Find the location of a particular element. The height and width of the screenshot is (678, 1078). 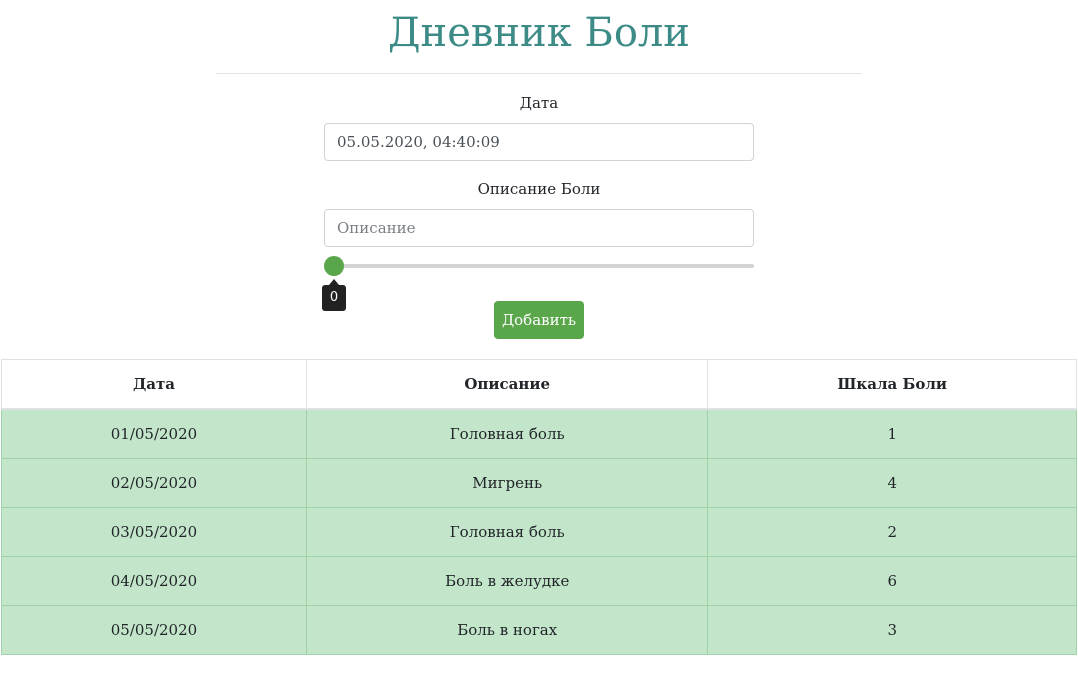

description-input is located at coordinates (539, 228).